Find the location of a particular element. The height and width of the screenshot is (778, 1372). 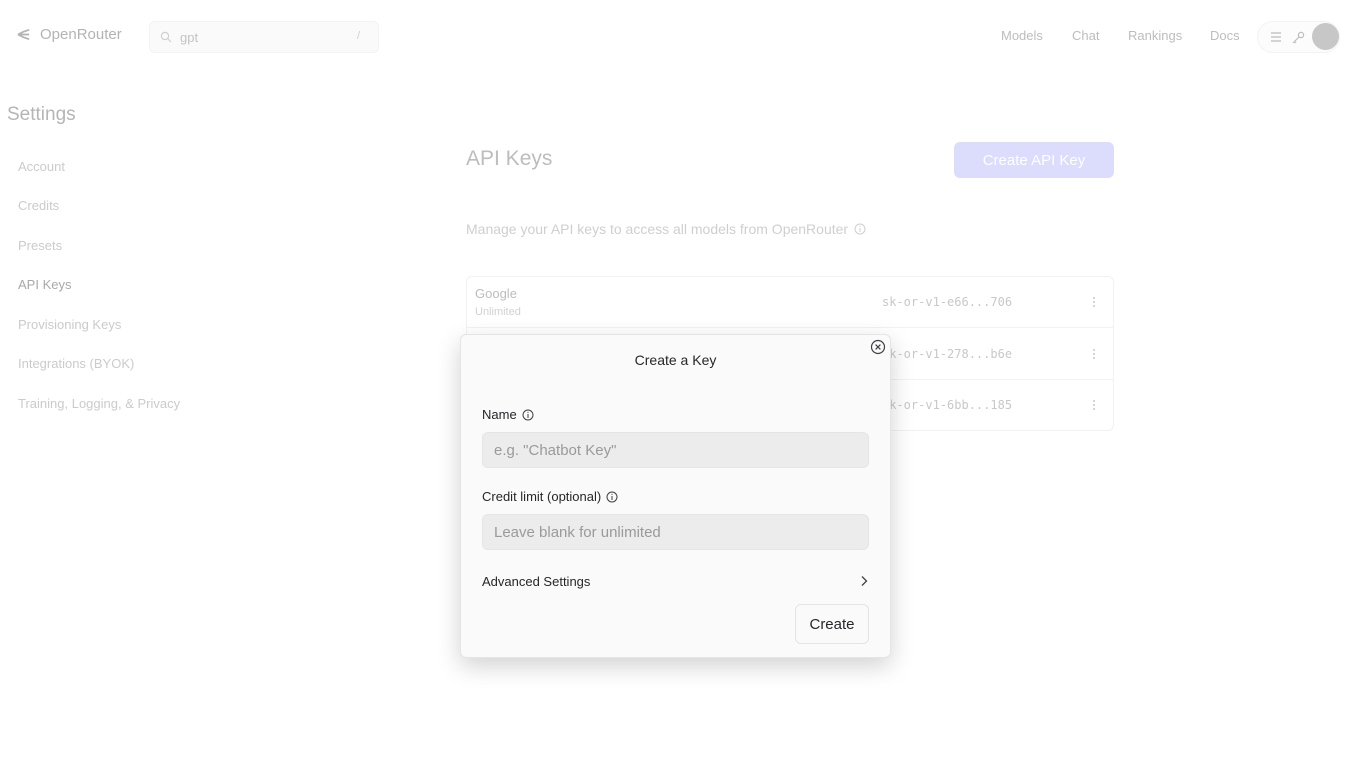

search-input: gpt / is located at coordinates (264, 37).